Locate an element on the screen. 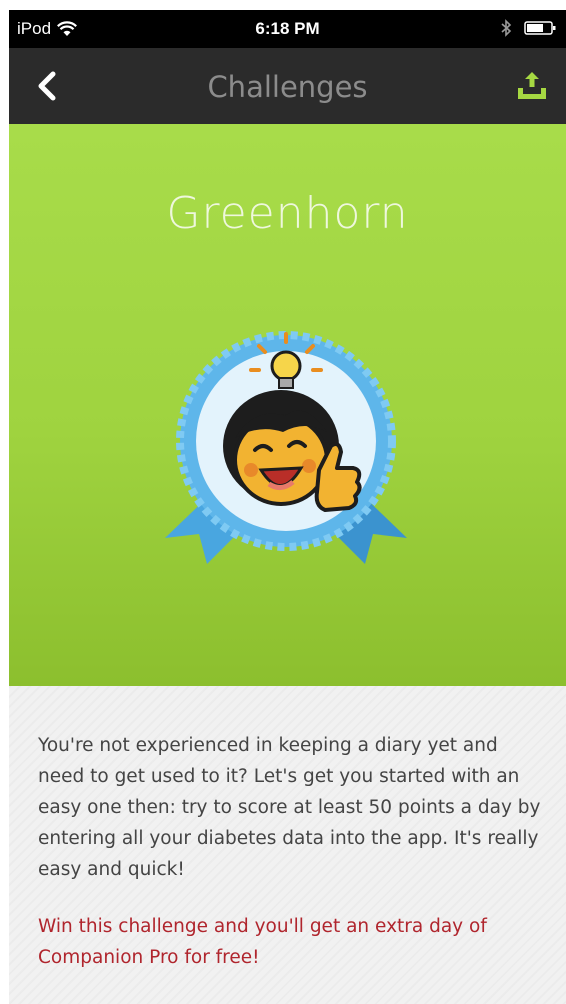 The image size is (566, 1004). status-right is located at coordinates (528, 28).